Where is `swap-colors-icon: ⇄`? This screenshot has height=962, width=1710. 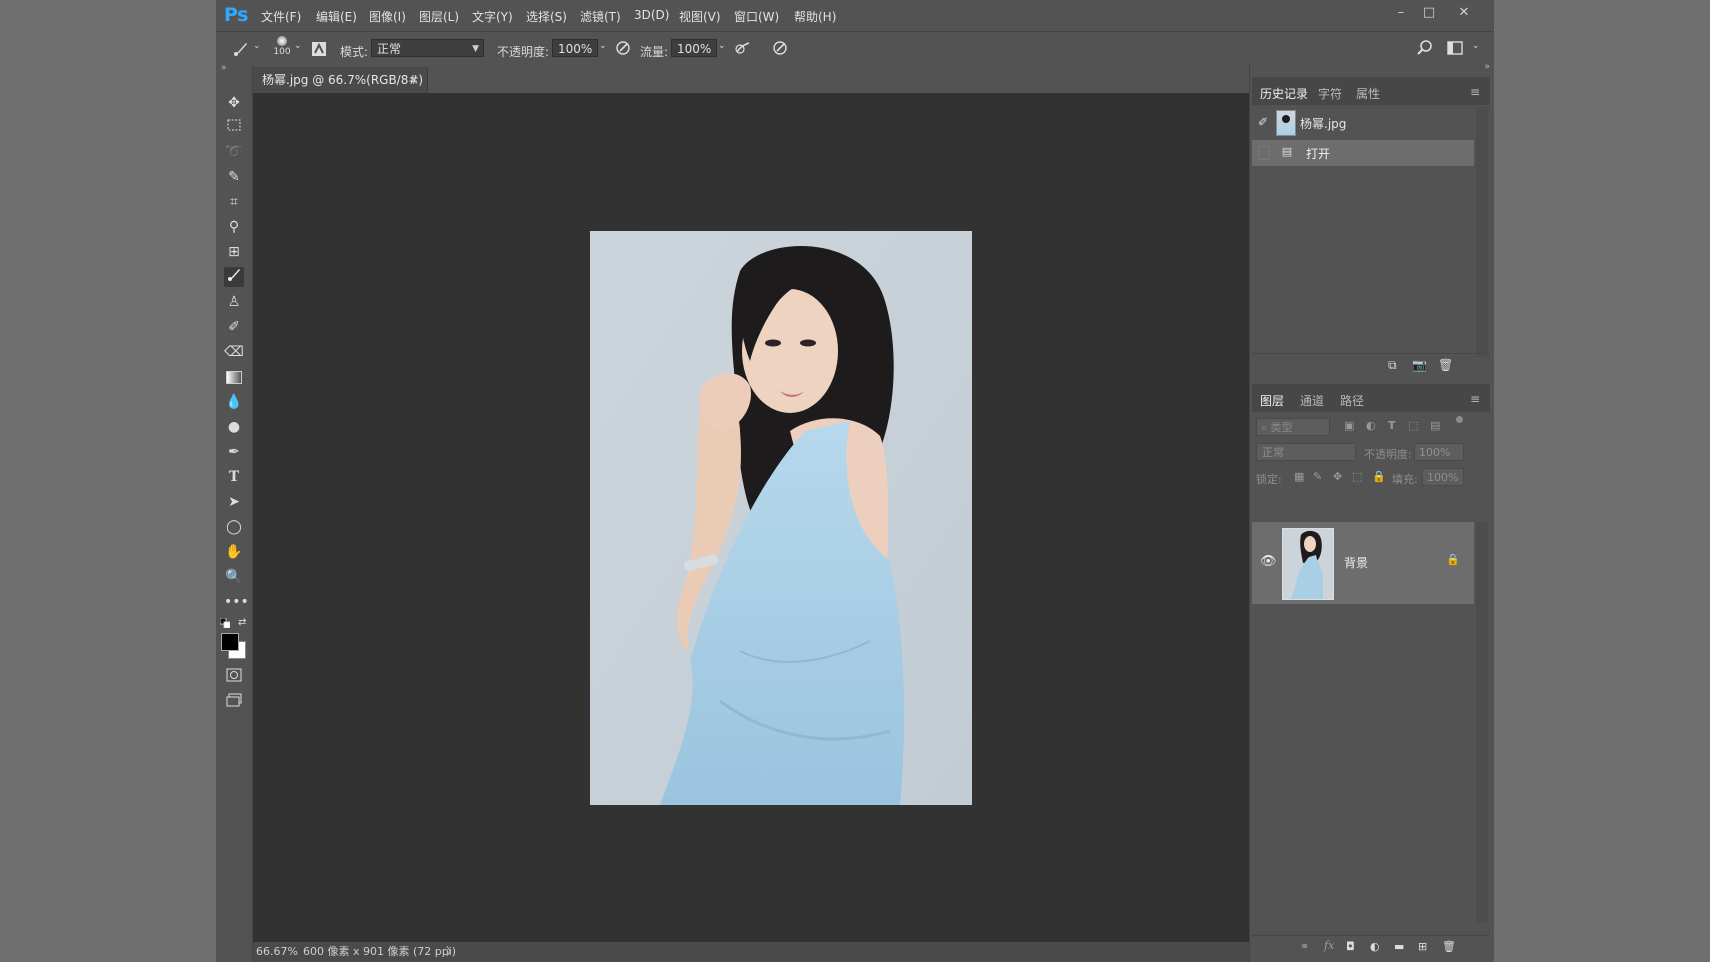 swap-colors-icon: ⇄ is located at coordinates (242, 622).